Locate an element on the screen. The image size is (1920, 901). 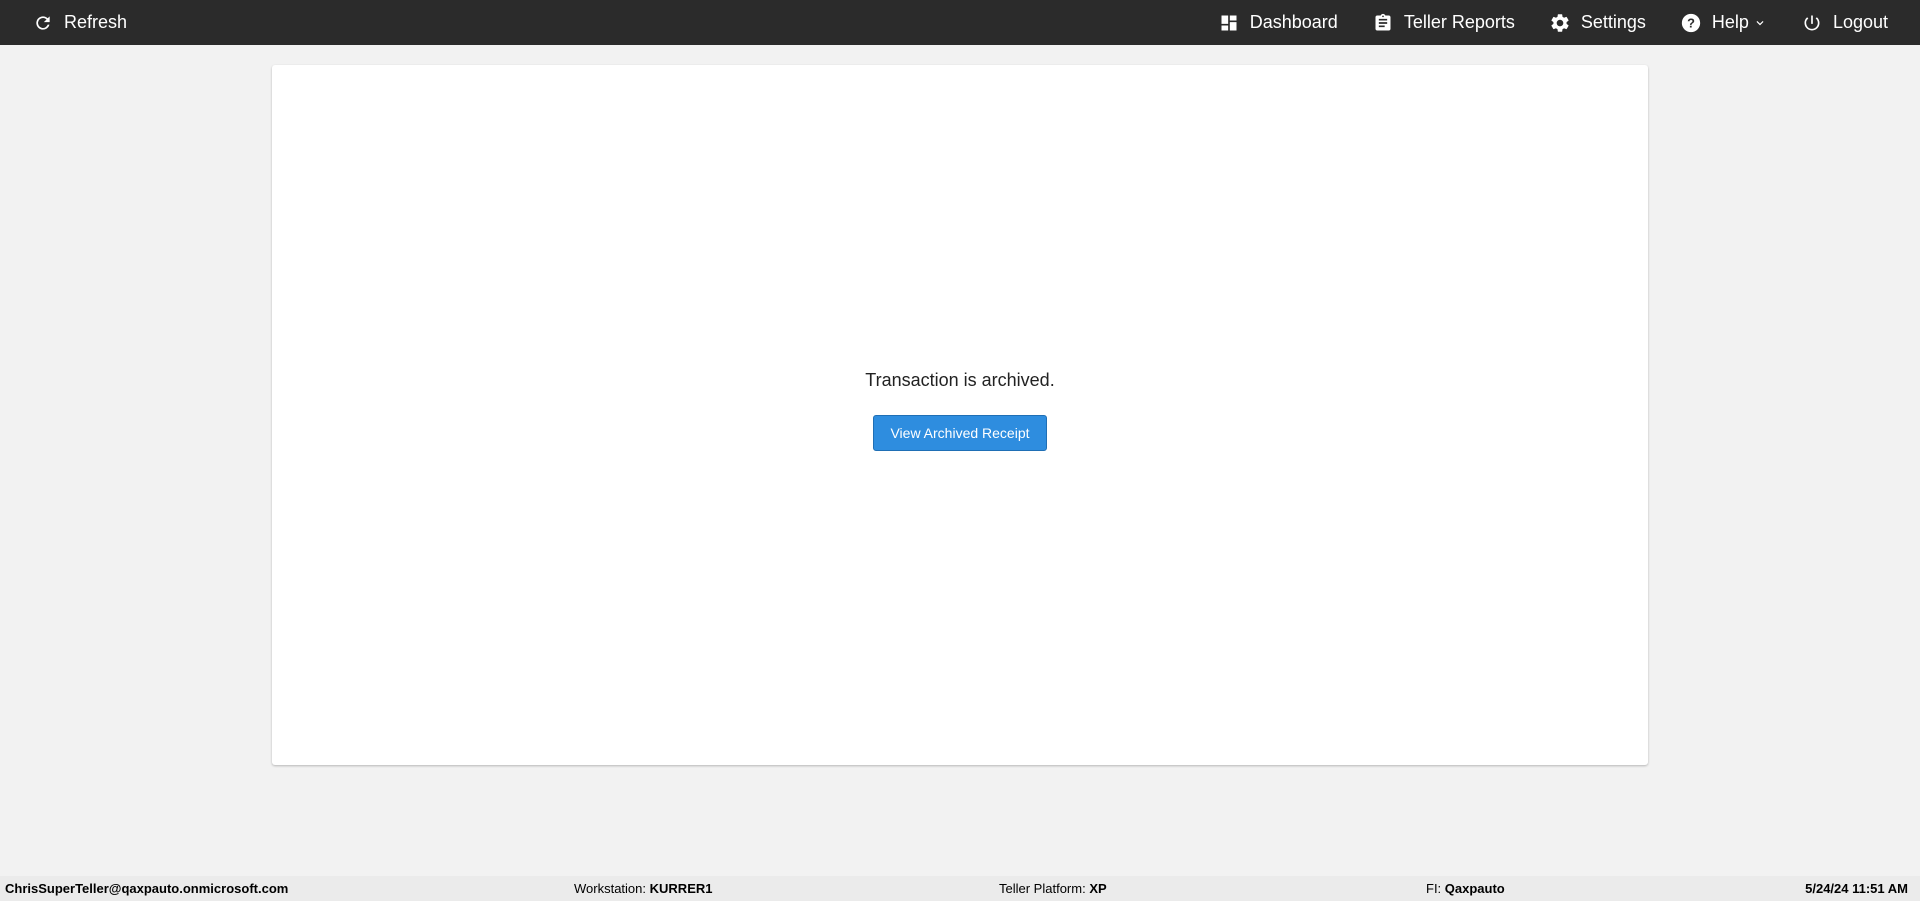
nav-settings: Settings is located at coordinates (1597, 22).